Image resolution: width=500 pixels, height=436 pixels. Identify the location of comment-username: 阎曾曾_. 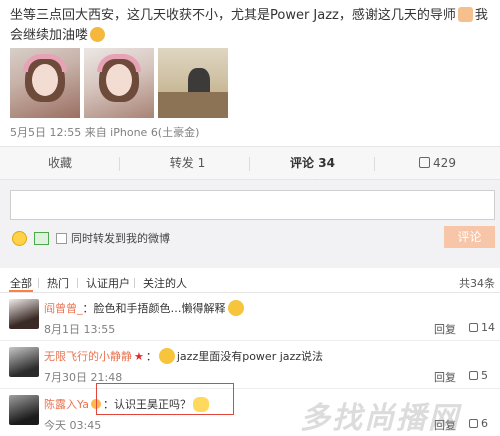
(63, 308).